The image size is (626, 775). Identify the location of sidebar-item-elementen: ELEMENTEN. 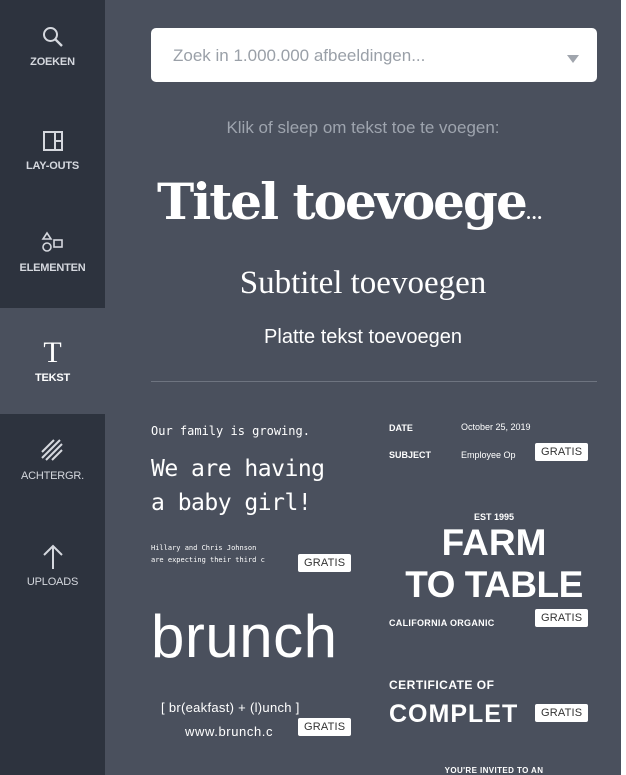
(52, 263).